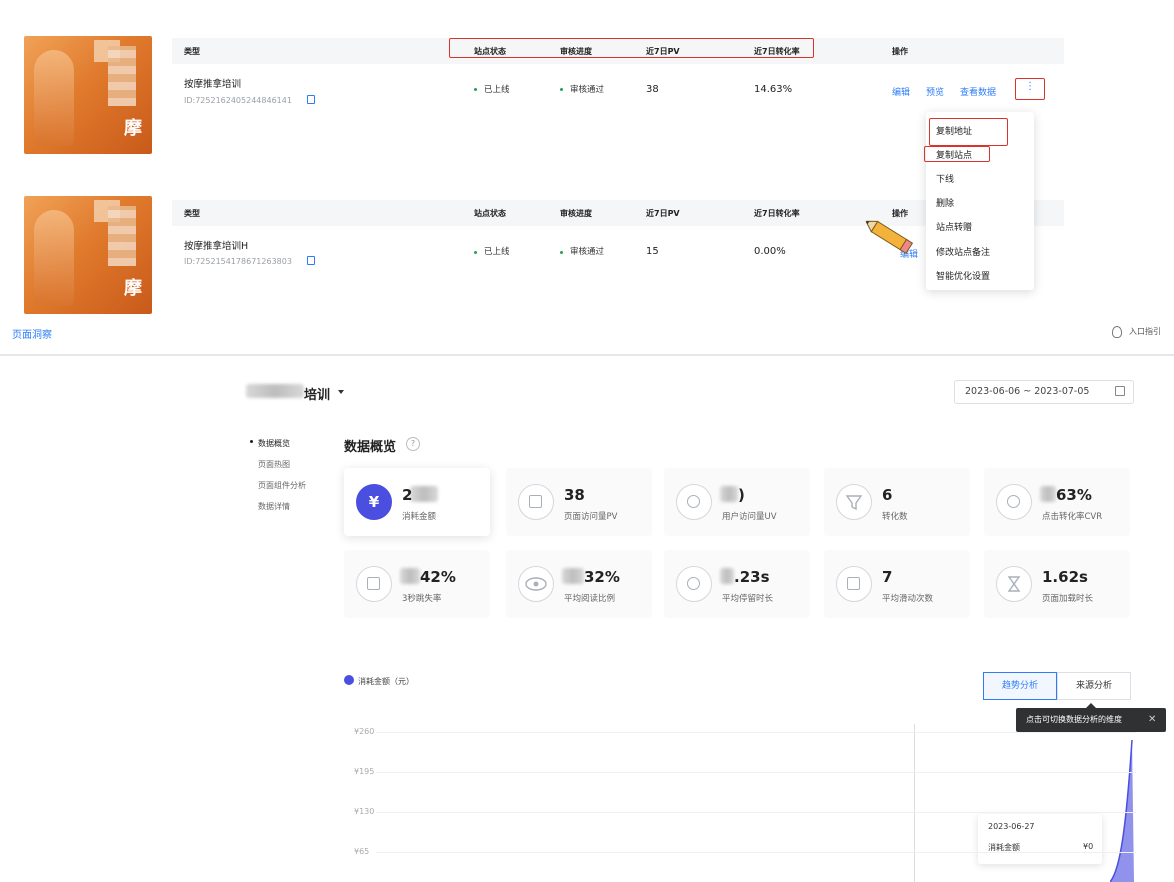  I want to click on chevron-down-icon, so click(341, 392).